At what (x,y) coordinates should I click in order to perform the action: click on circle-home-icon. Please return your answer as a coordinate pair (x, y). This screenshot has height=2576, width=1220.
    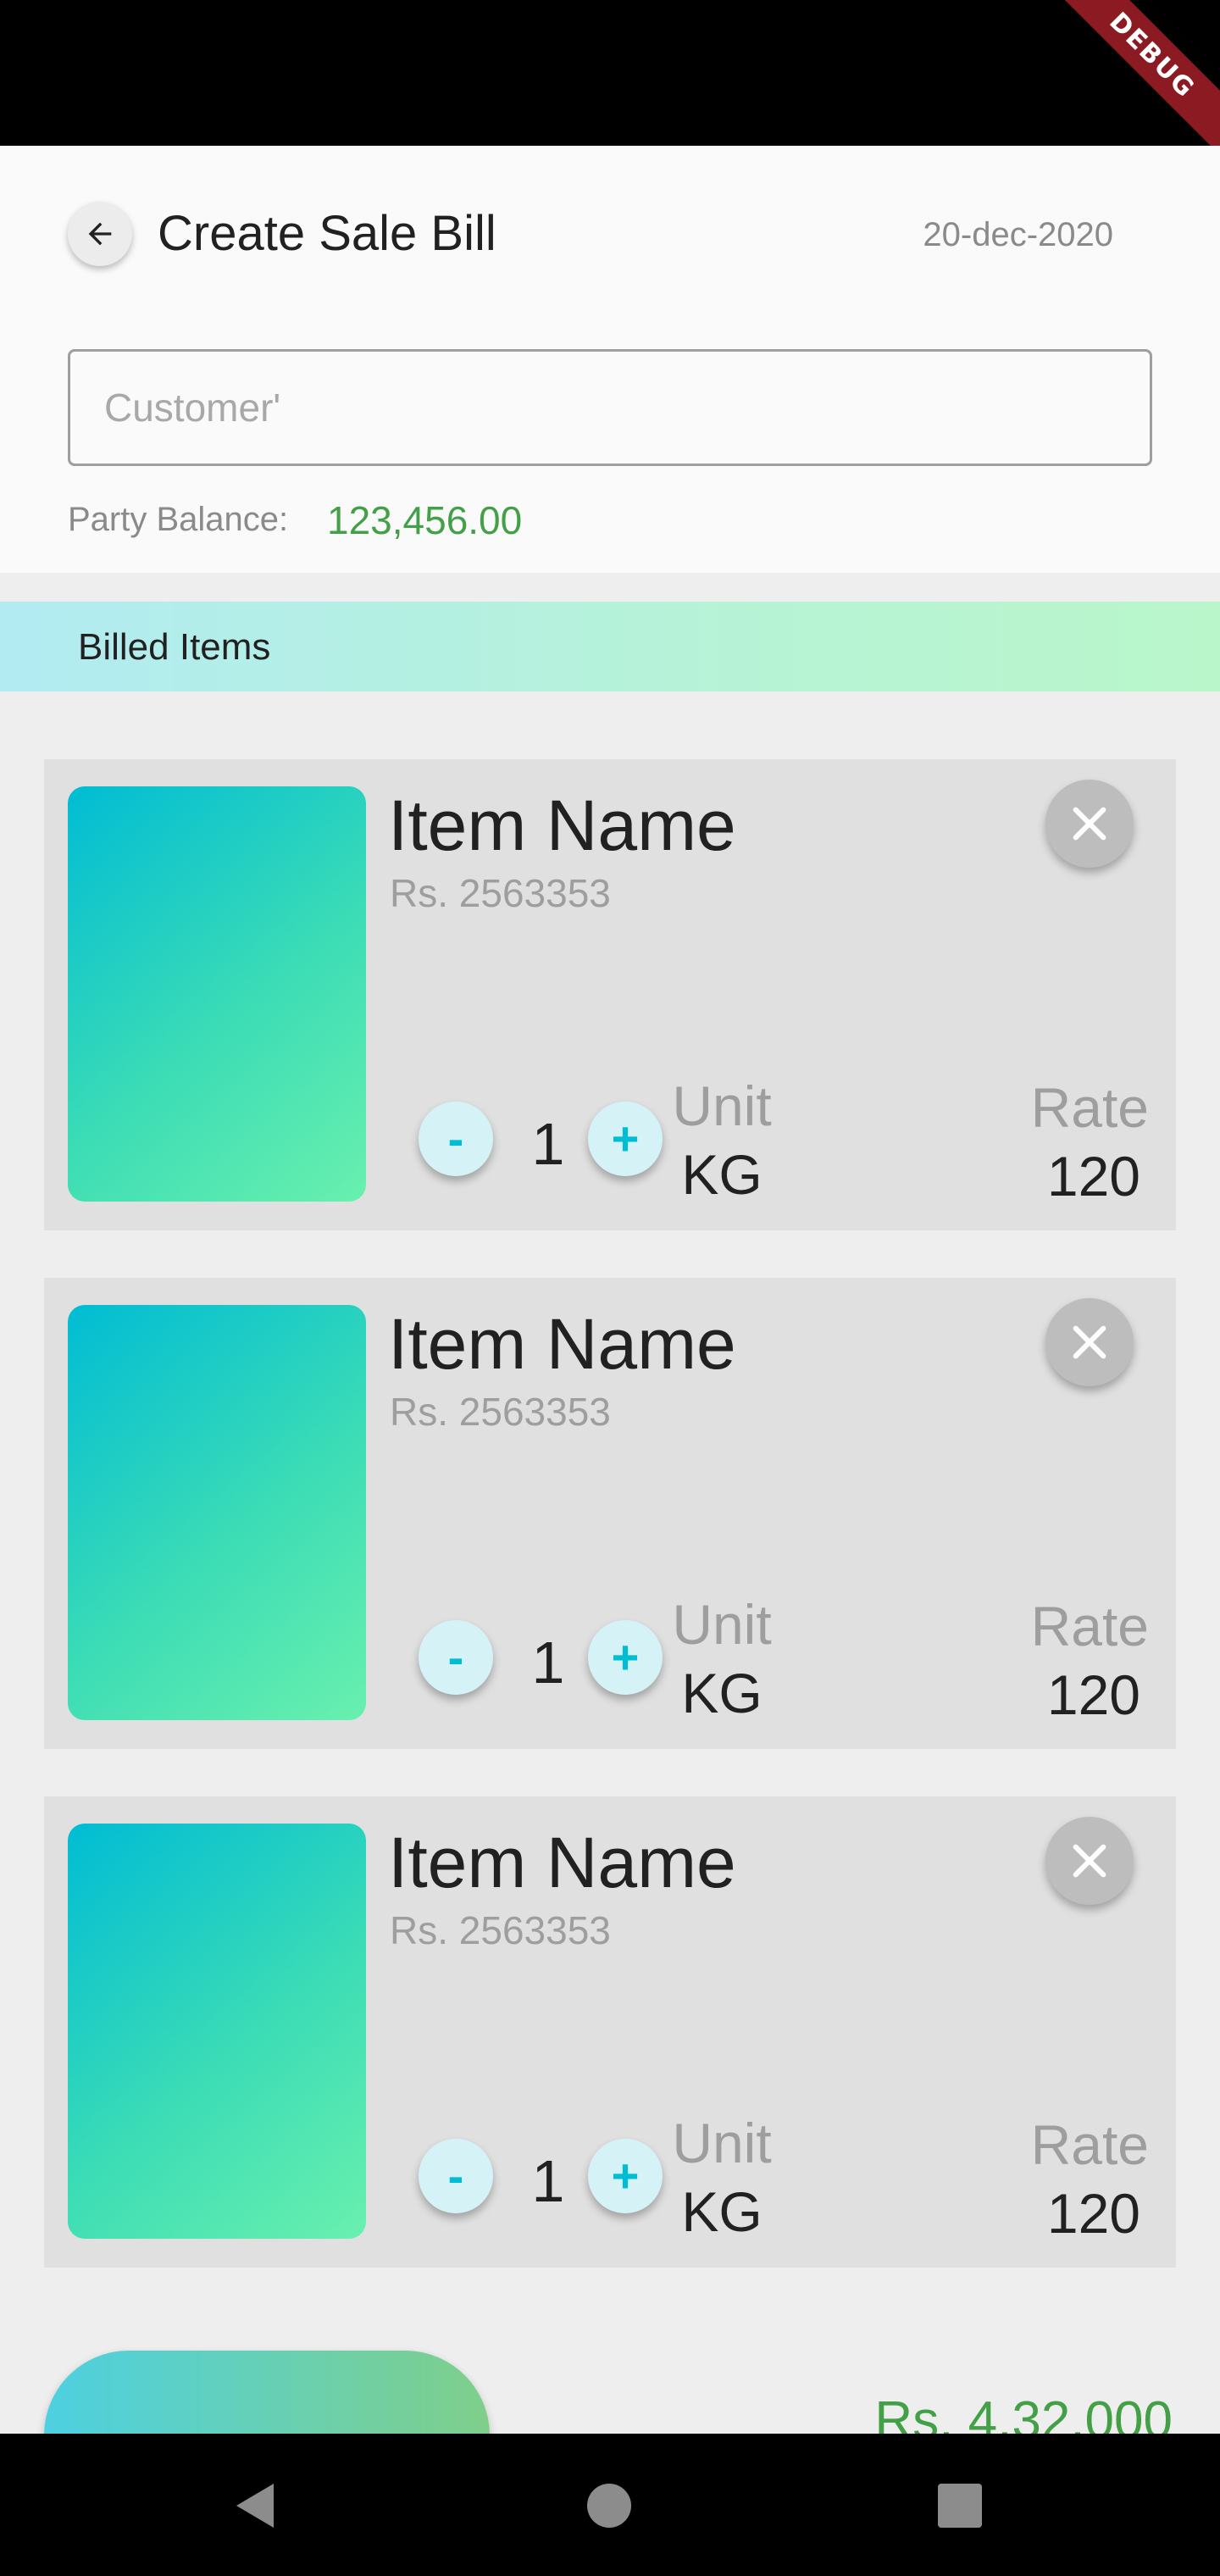
    Looking at the image, I should click on (609, 2506).